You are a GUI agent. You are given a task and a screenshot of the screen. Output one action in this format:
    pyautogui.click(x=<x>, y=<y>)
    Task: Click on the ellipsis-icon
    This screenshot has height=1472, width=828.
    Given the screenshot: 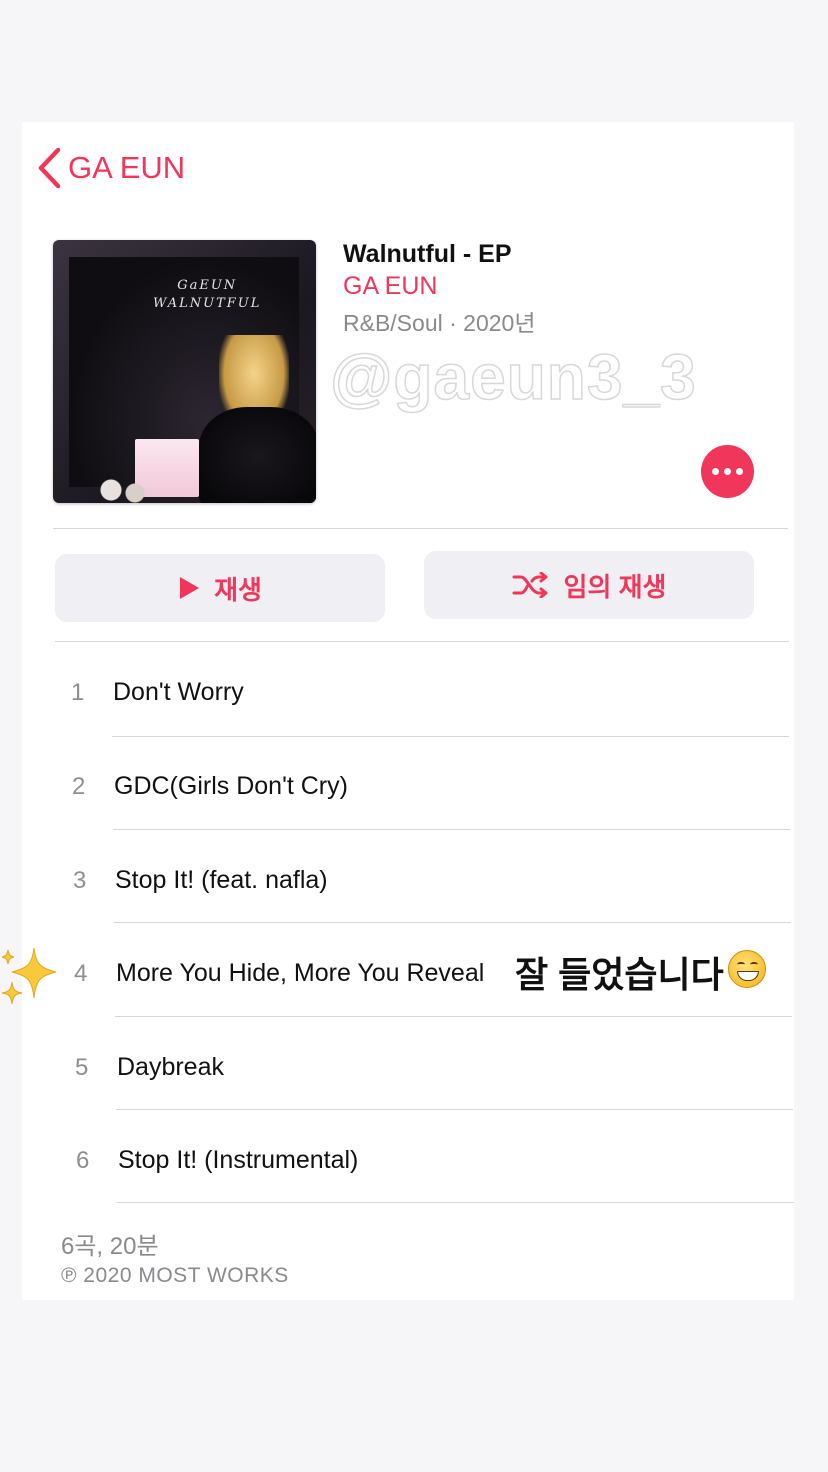 What is the action you would take?
    pyautogui.click(x=715, y=471)
    